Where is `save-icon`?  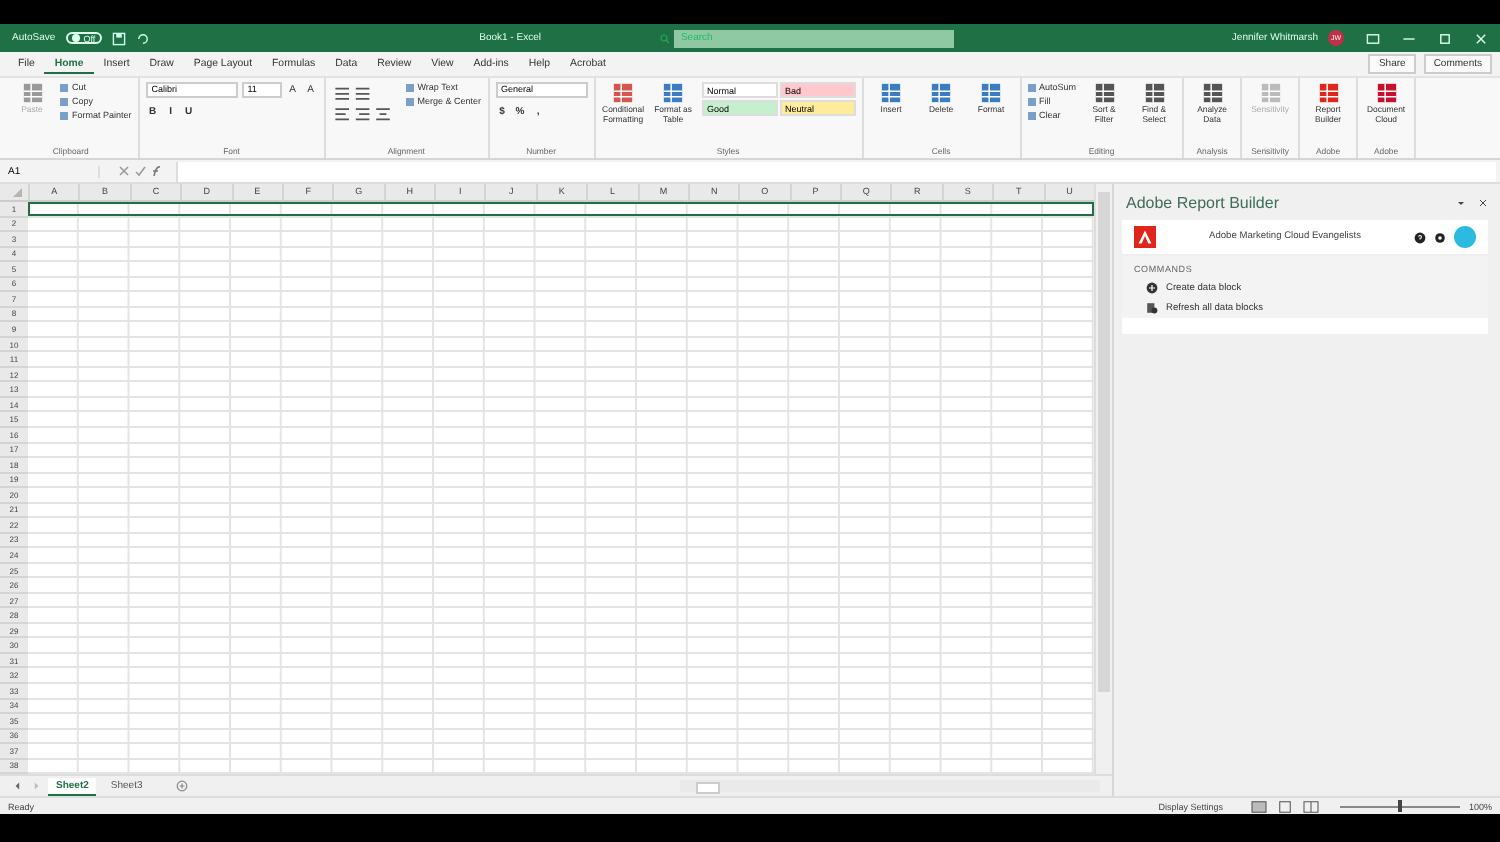 save-icon is located at coordinates (118, 38).